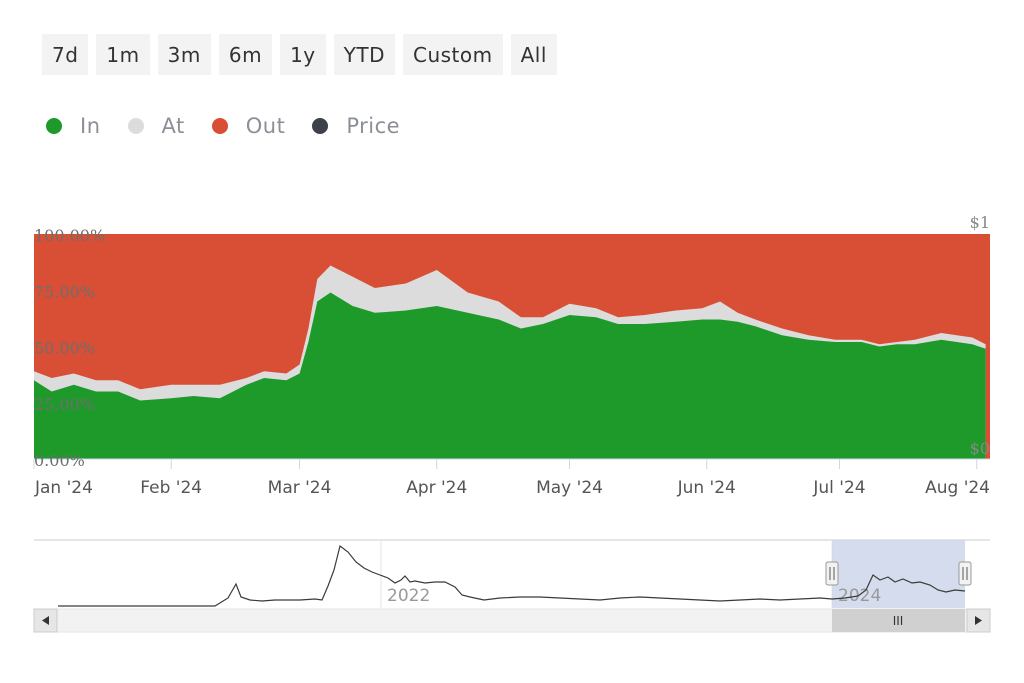  Describe the element at coordinates (64, 404) in the screenshot. I see `y-tick-label: 25.00%` at that location.